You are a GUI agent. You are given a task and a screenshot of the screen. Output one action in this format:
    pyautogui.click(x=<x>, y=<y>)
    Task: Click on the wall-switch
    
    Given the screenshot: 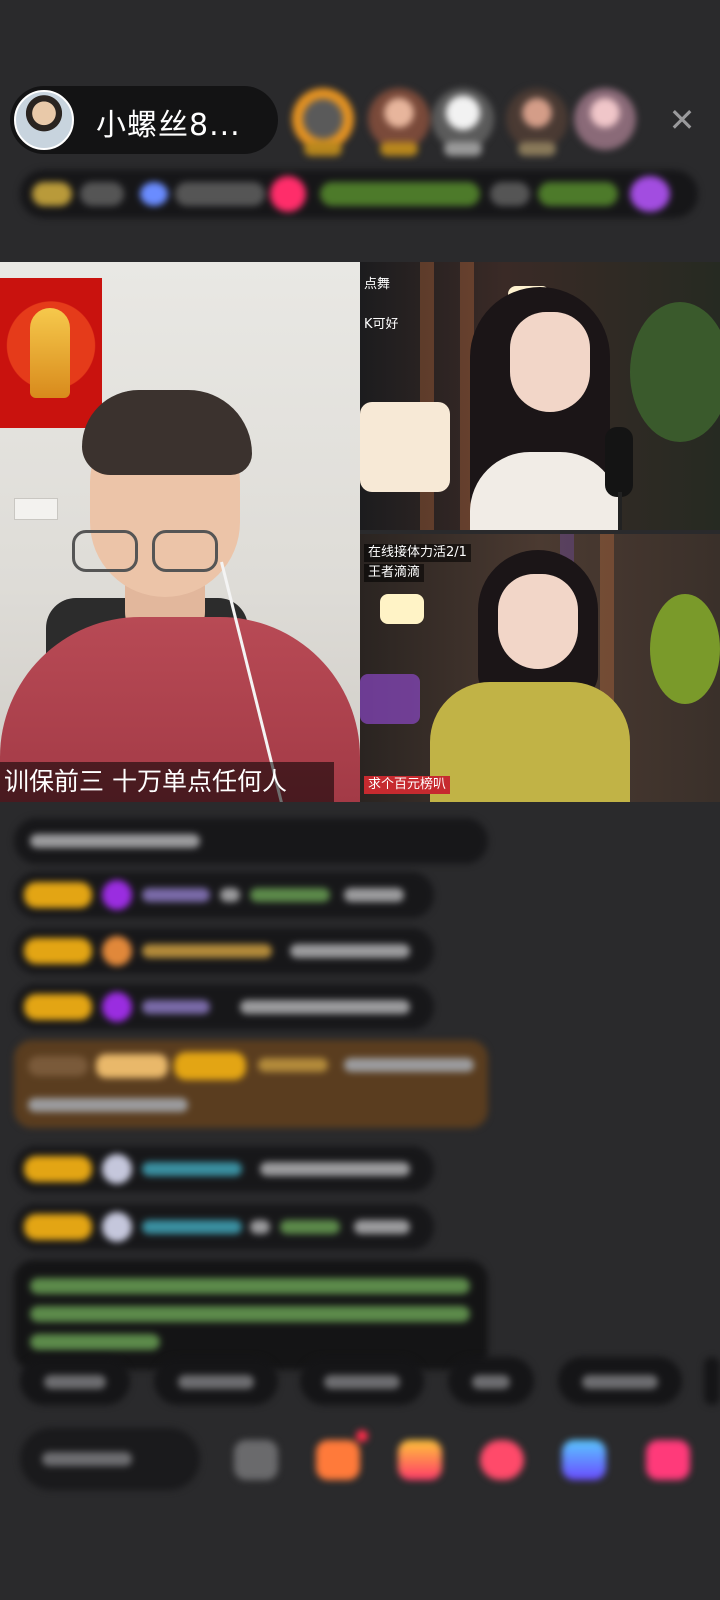 What is the action you would take?
    pyautogui.click(x=36, y=509)
    